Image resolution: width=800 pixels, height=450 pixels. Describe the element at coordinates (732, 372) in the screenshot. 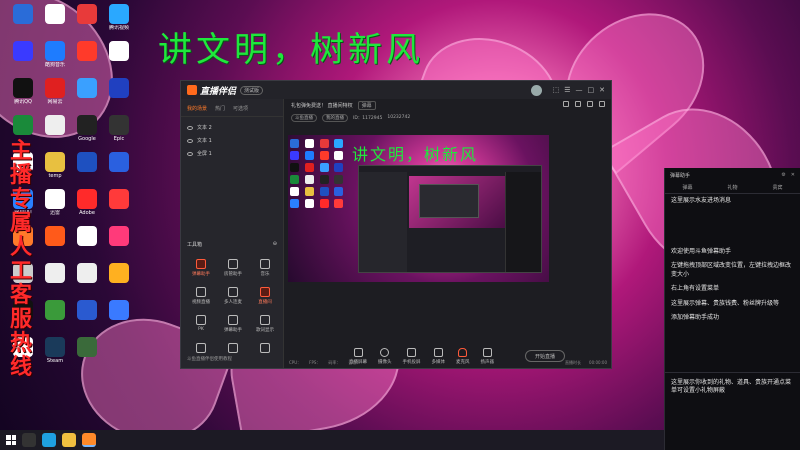

I see `chat-divider` at that location.